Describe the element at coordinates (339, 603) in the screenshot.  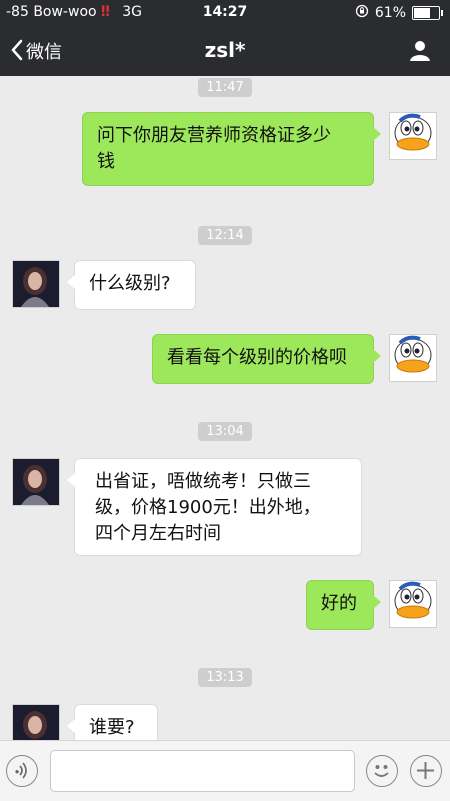
I see `message-line: 好的` at that location.